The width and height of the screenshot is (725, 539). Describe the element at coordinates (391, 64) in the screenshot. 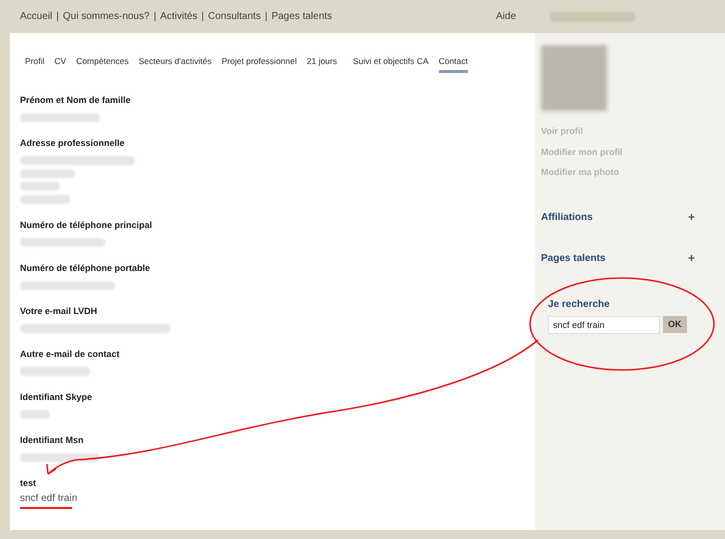

I see `tab: Suivi et objectifs CA` at that location.